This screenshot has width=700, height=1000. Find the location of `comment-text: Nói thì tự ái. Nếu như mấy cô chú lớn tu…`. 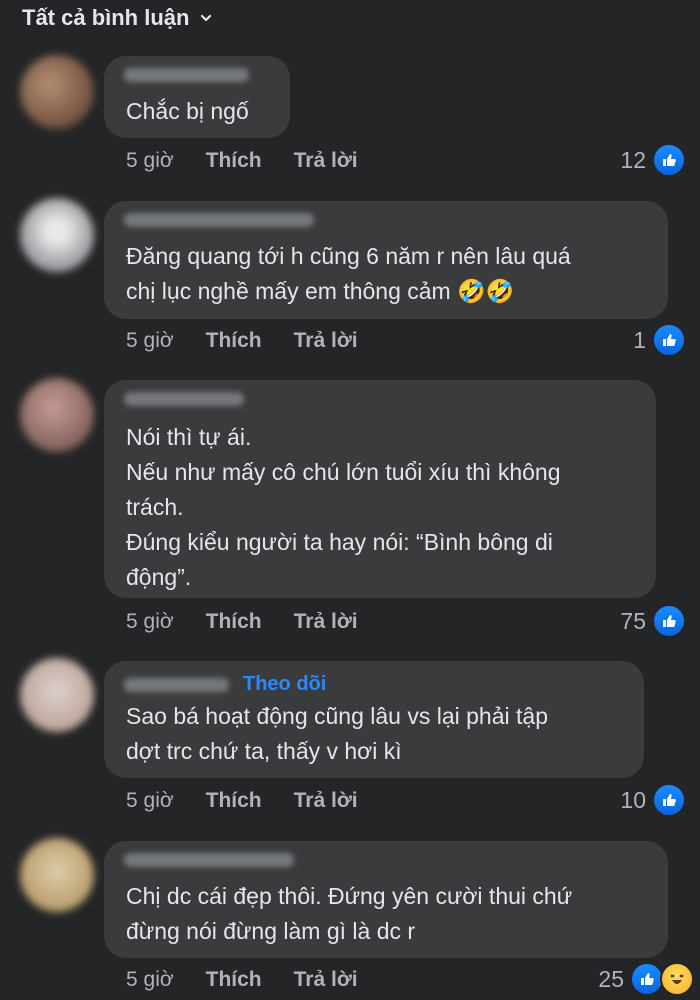

comment-text: Nói thì tự ái. Nếu như mấy cô chú lớn tu… is located at coordinates (343, 507).